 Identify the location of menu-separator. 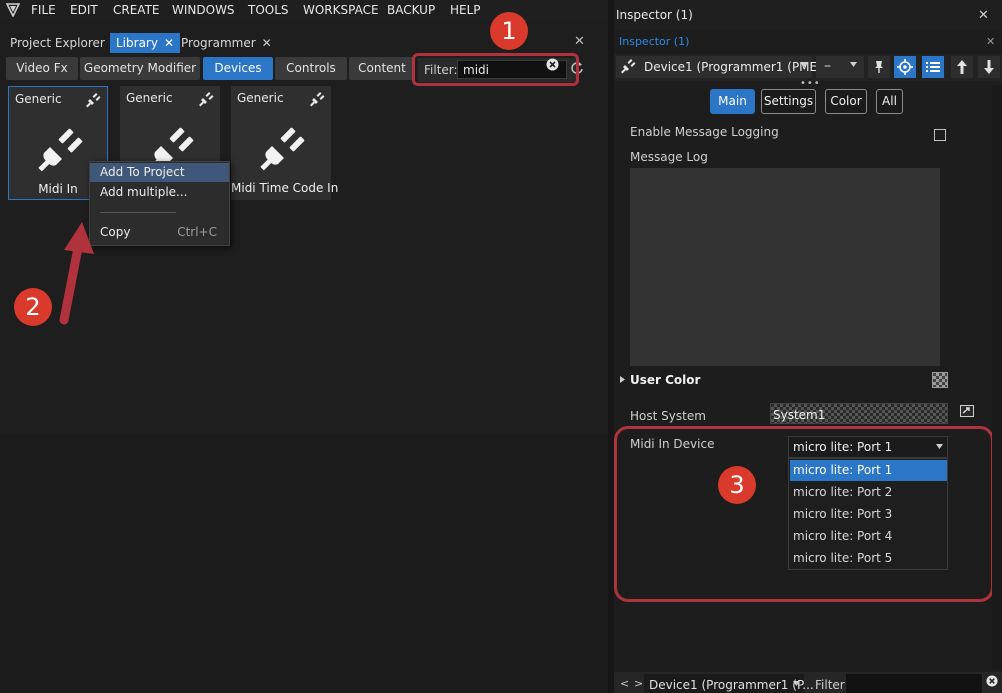
(138, 212).